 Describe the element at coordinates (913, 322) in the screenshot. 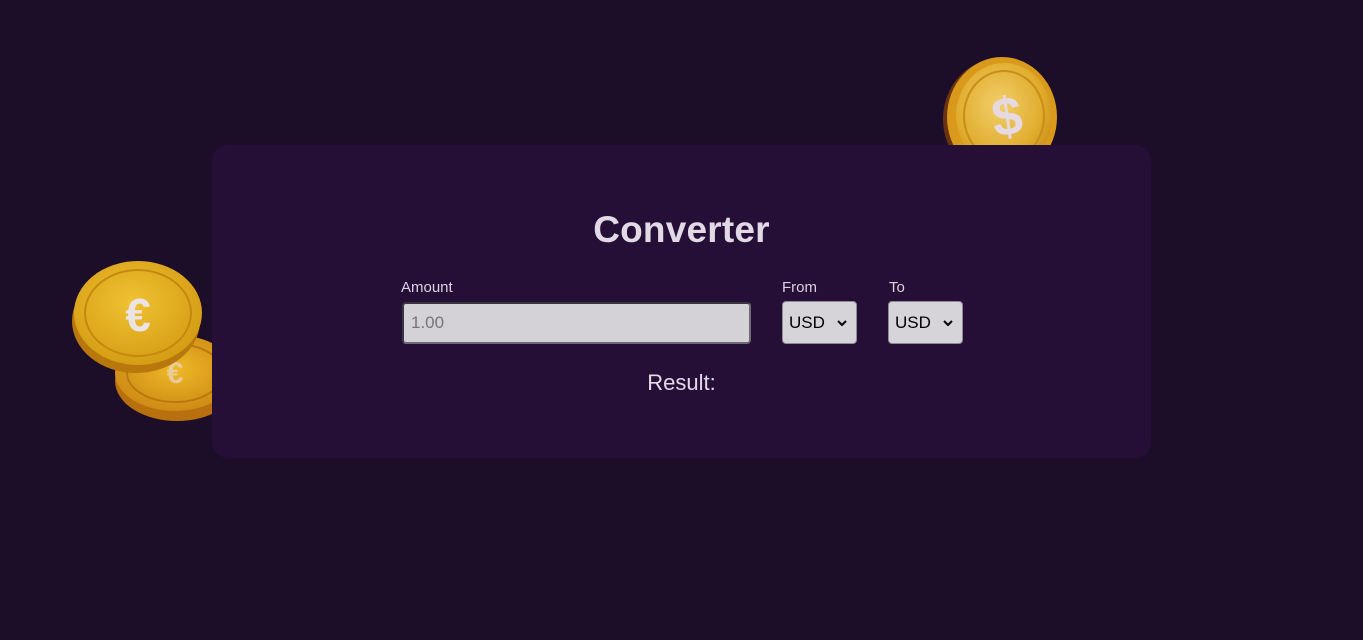

I see `to-selected-value: USD` at that location.